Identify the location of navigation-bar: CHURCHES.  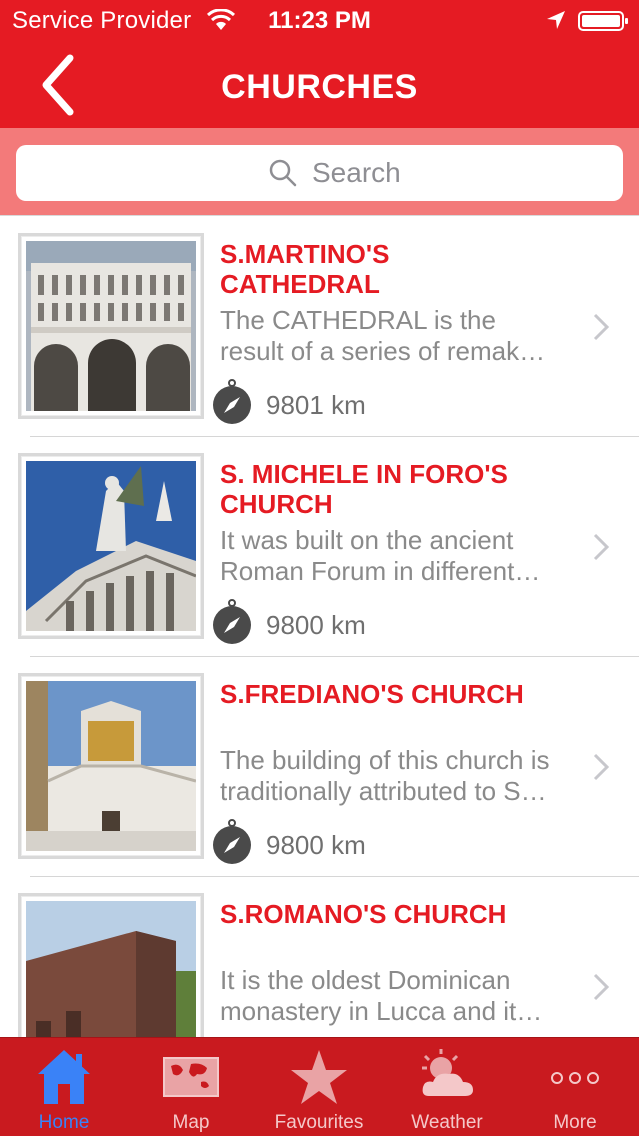
(319, 84).